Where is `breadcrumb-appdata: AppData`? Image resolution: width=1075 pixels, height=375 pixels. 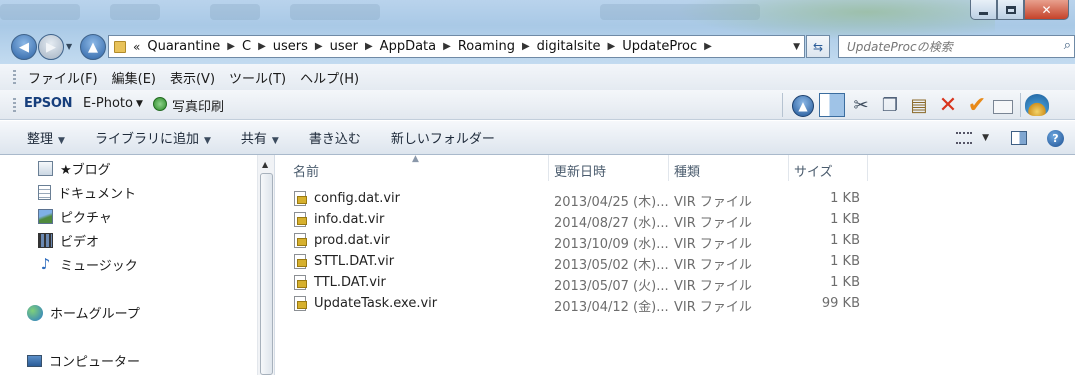 breadcrumb-appdata: AppData is located at coordinates (408, 46).